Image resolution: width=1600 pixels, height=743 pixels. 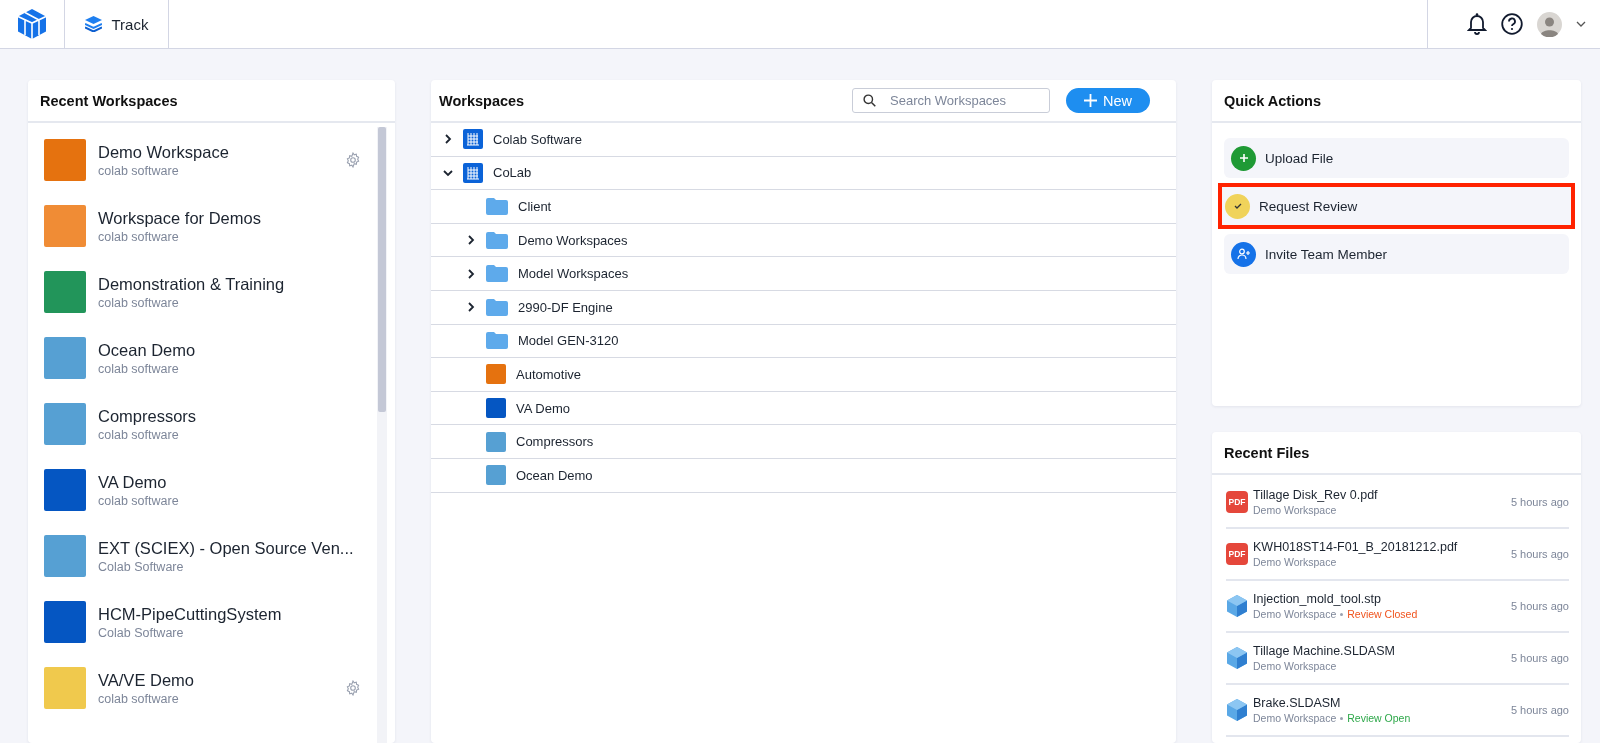 What do you see at coordinates (229, 482) in the screenshot?
I see `workspace-name: VA Demo` at bounding box center [229, 482].